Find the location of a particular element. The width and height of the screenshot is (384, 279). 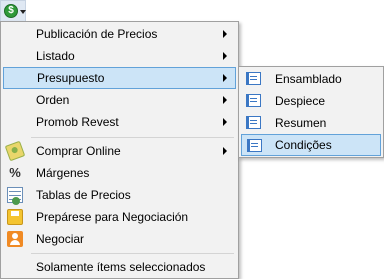

price-table-icon is located at coordinates (15, 196).